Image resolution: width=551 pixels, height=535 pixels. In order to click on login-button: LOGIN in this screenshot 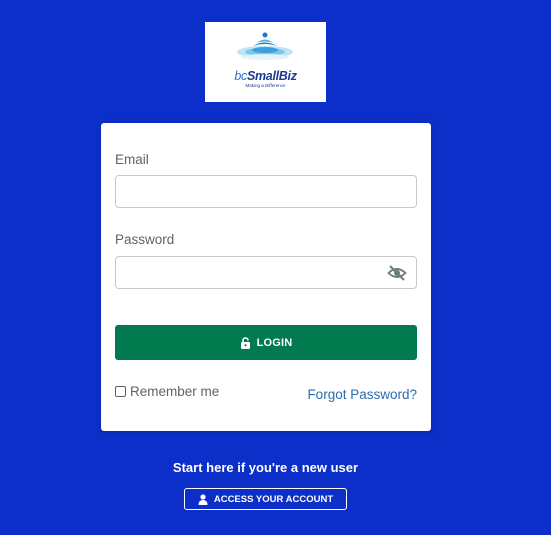, I will do `click(266, 342)`.